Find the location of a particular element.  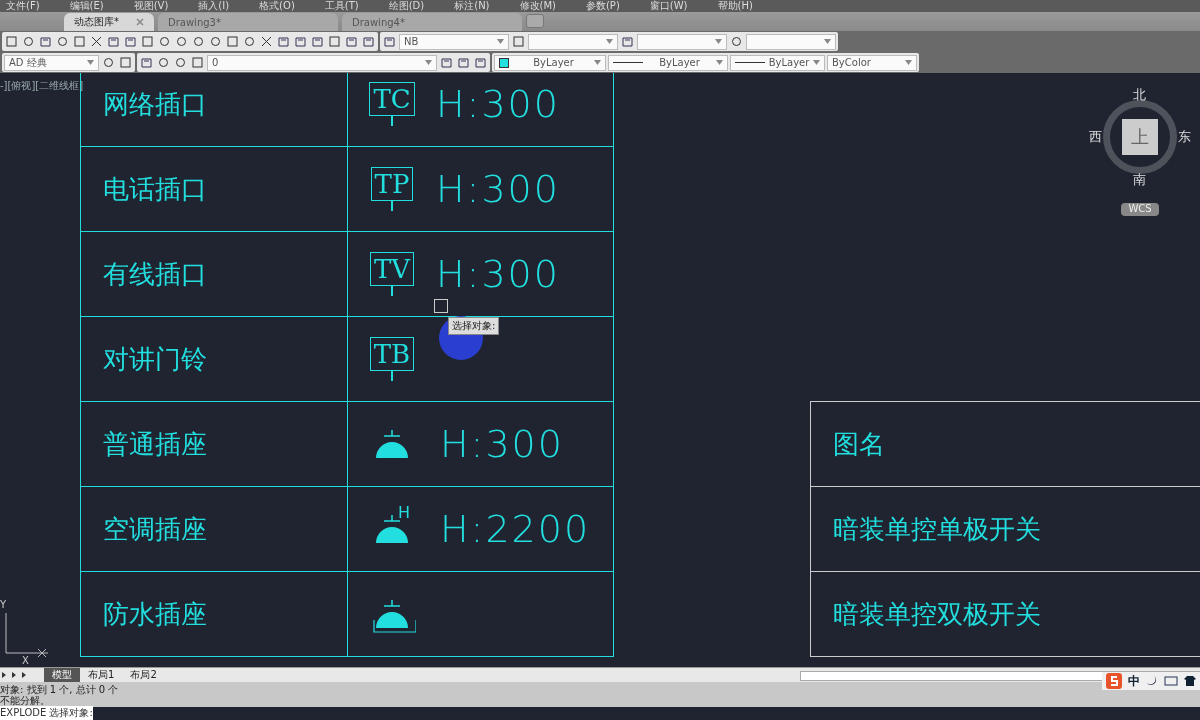

layout-tab: 模型 is located at coordinates (62, 675).